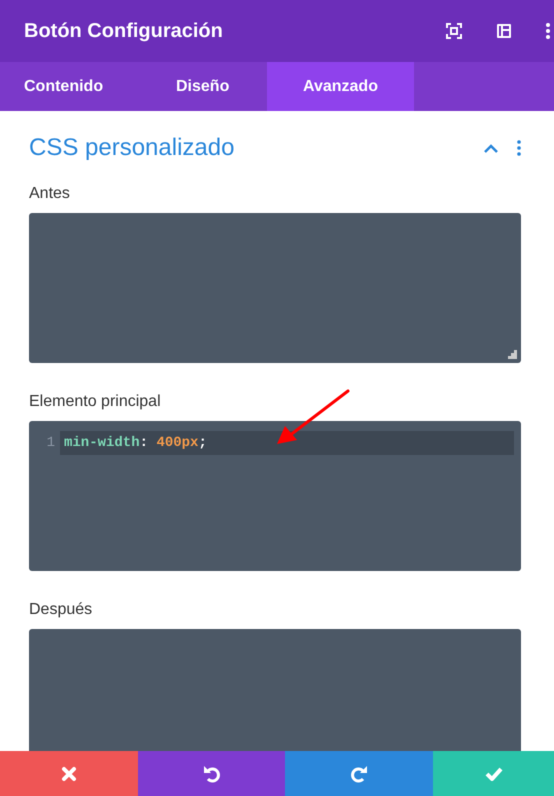 This screenshot has width=554, height=796. I want to click on checkmark-icon, so click(493, 773).